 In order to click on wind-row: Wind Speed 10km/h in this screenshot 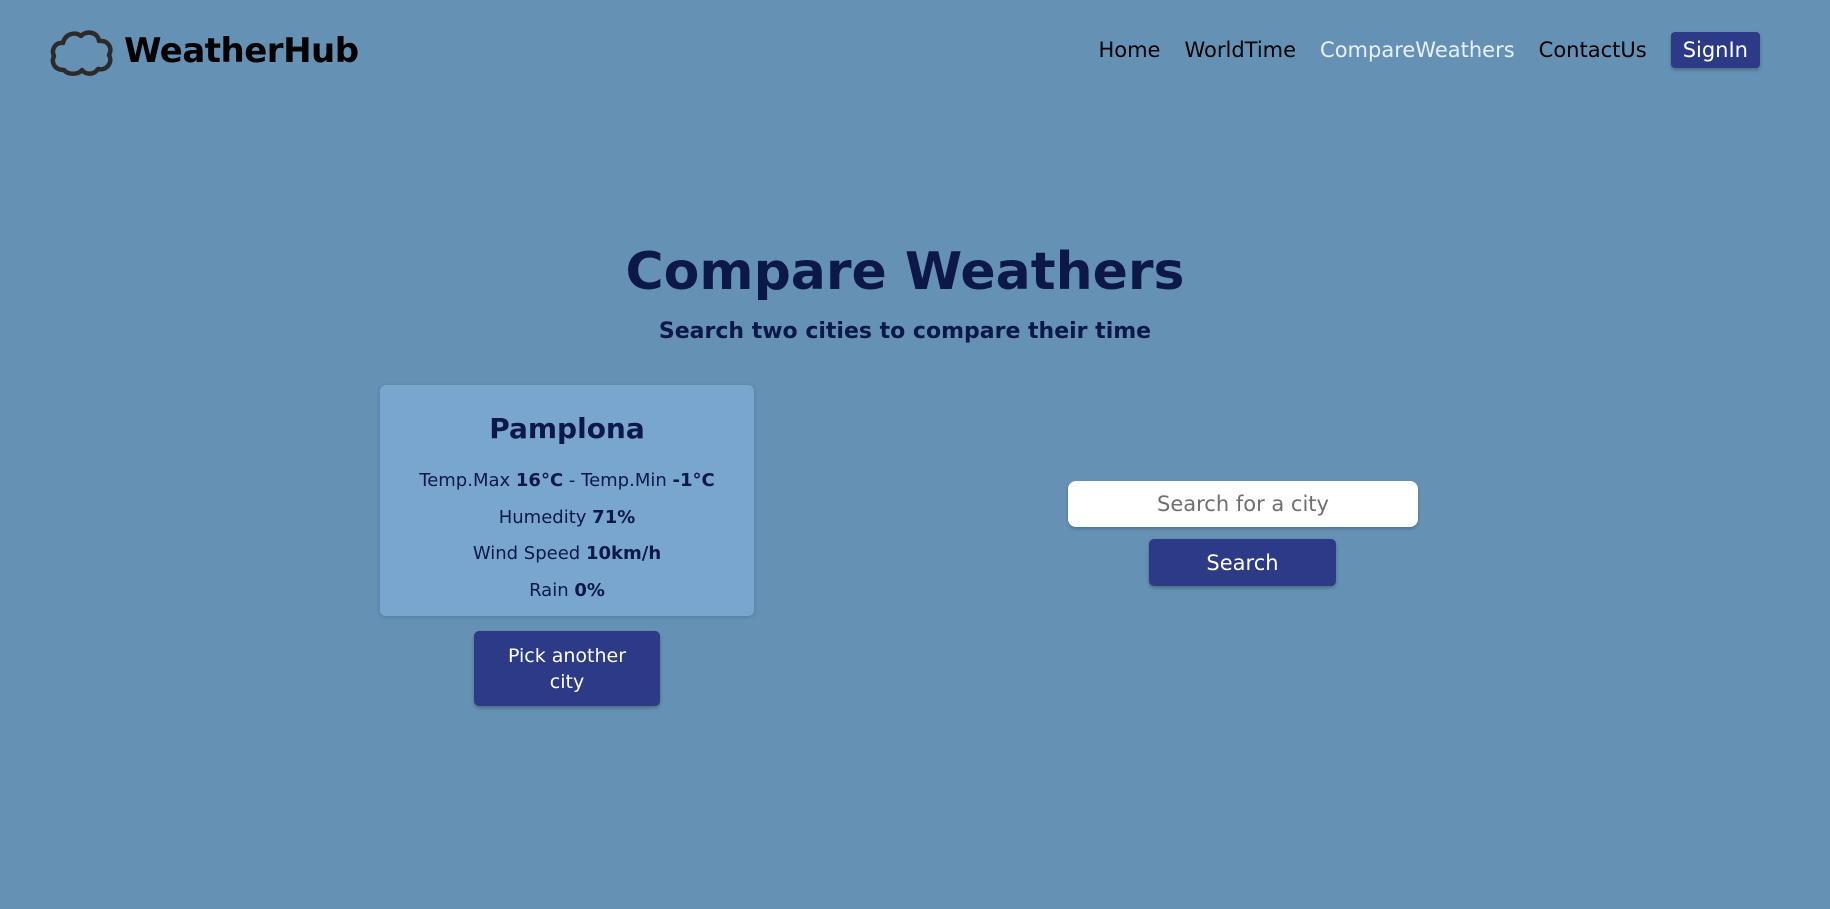, I will do `click(567, 554)`.